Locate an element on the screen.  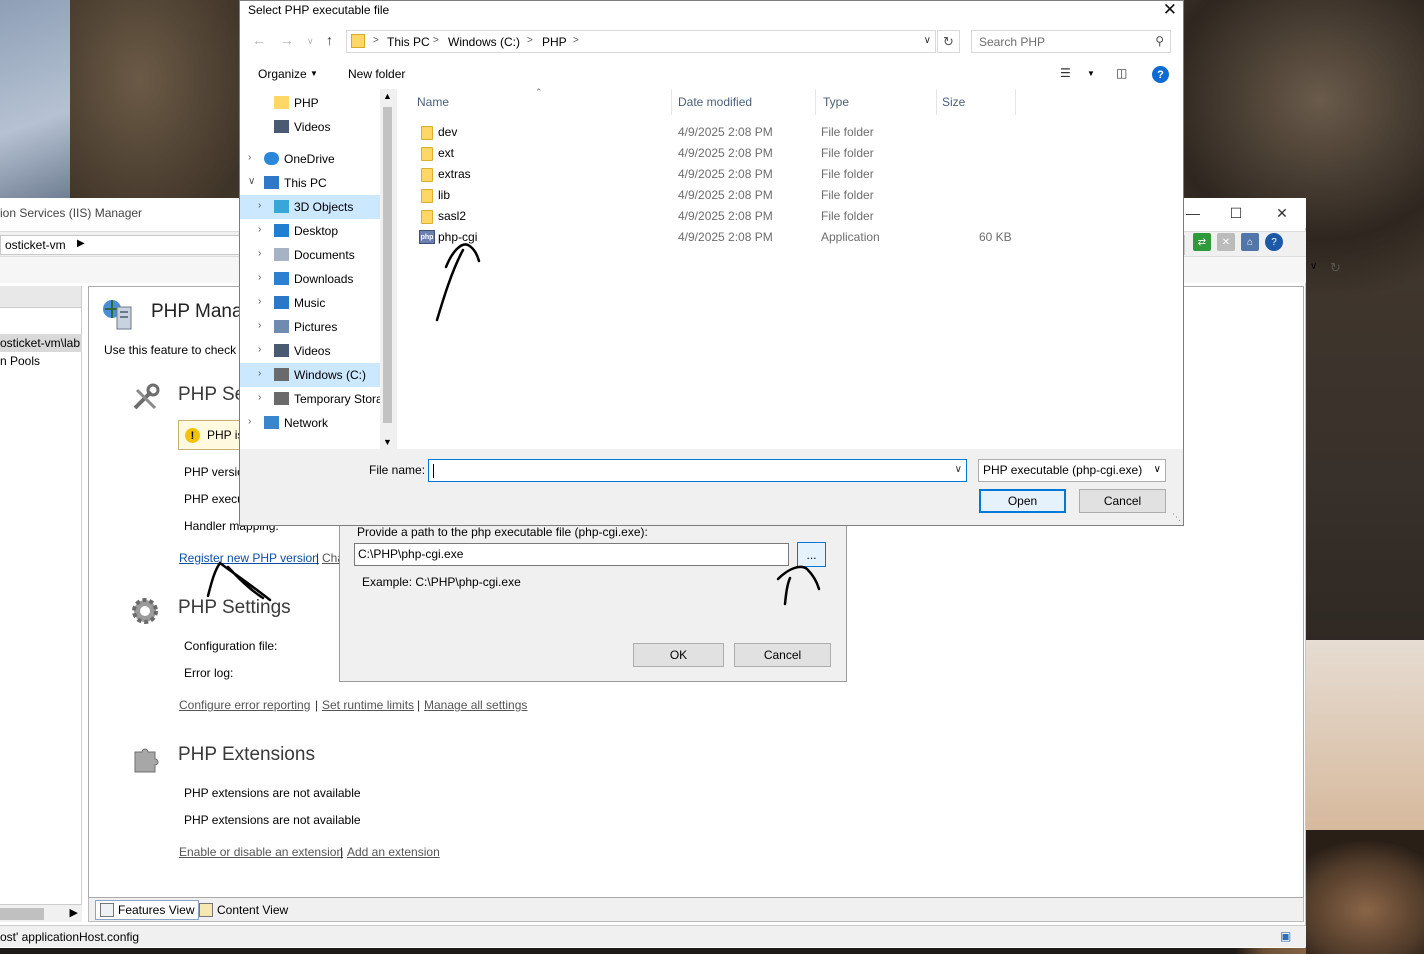
tree-item-app-pools: n Pools is located at coordinates (20, 361).